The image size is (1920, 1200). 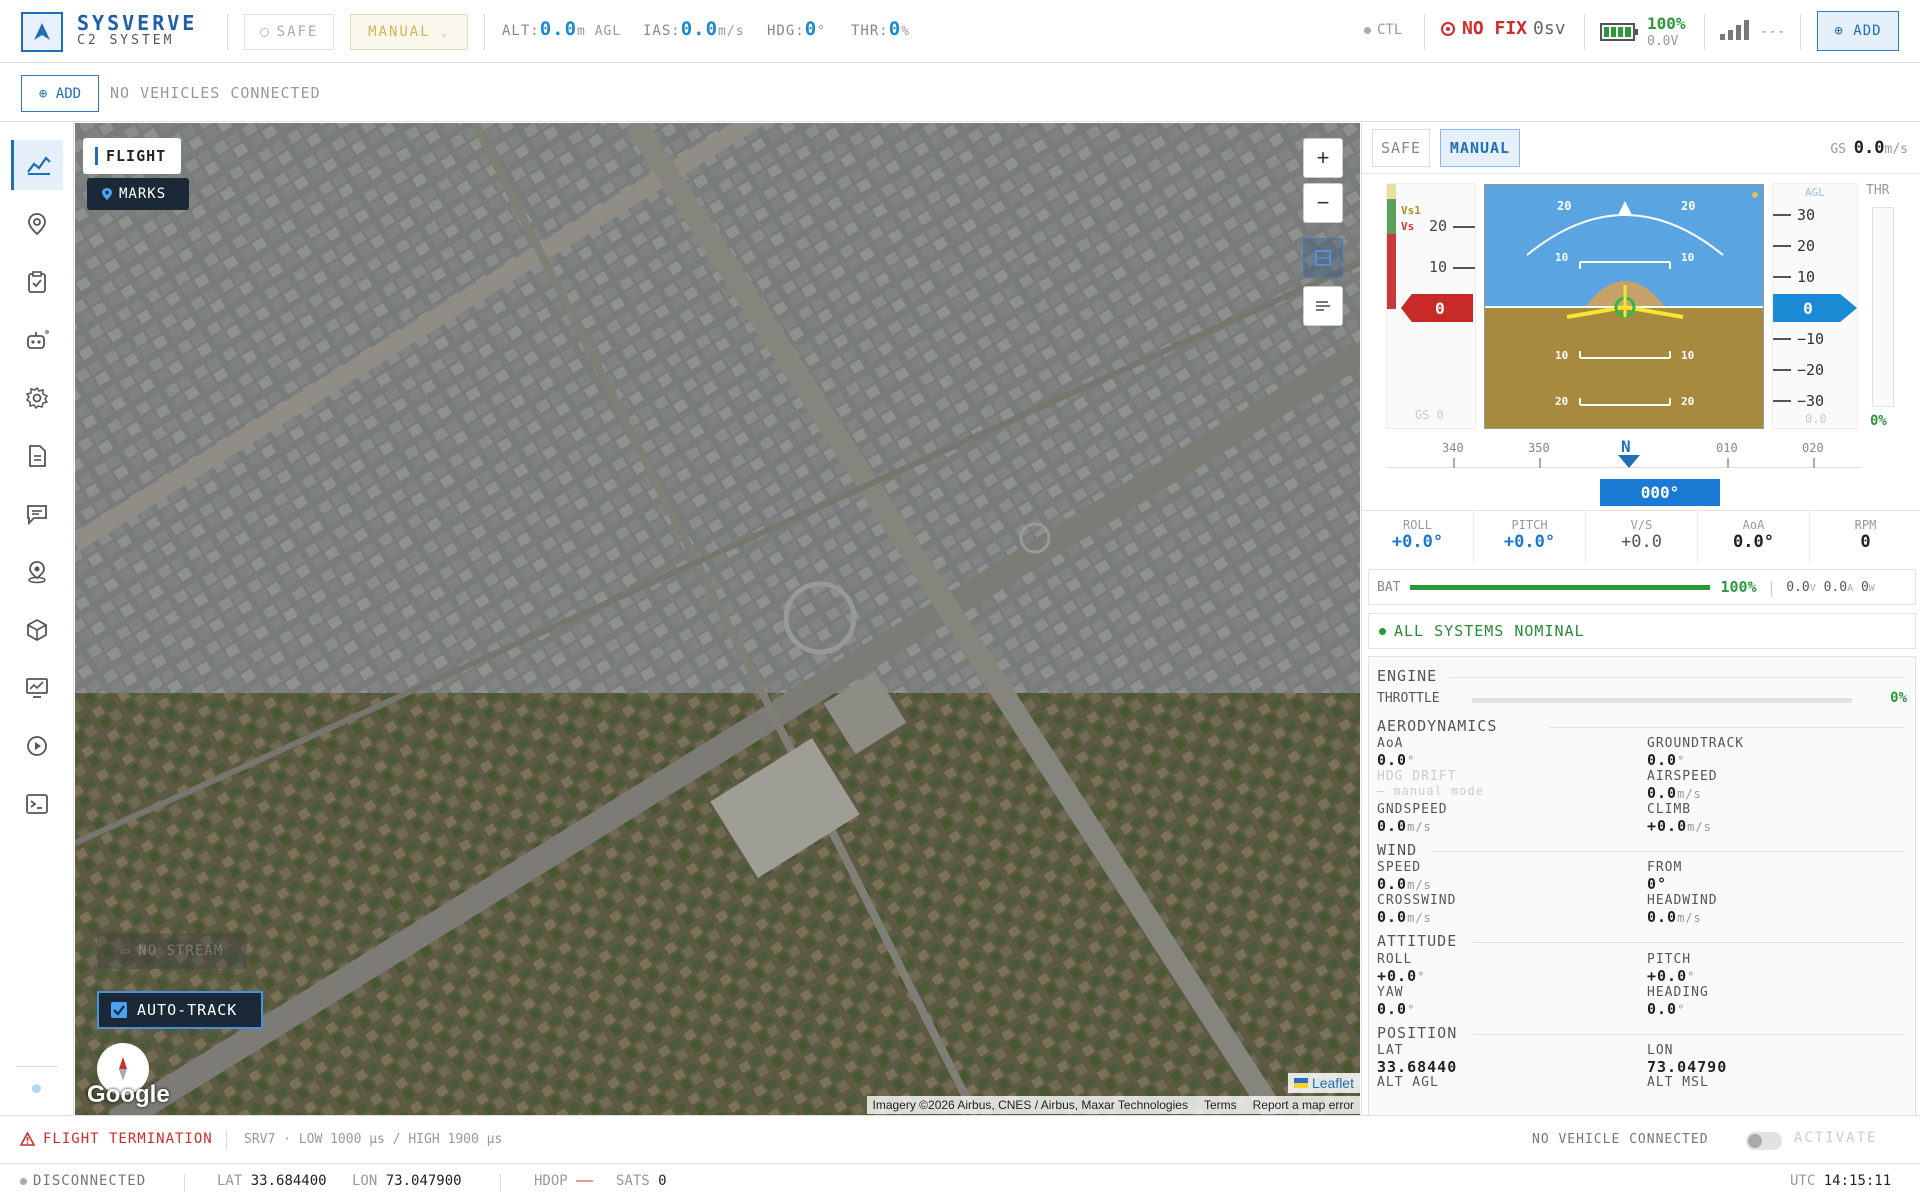 I want to click on bat-label: BAT, so click(x=1389, y=587).